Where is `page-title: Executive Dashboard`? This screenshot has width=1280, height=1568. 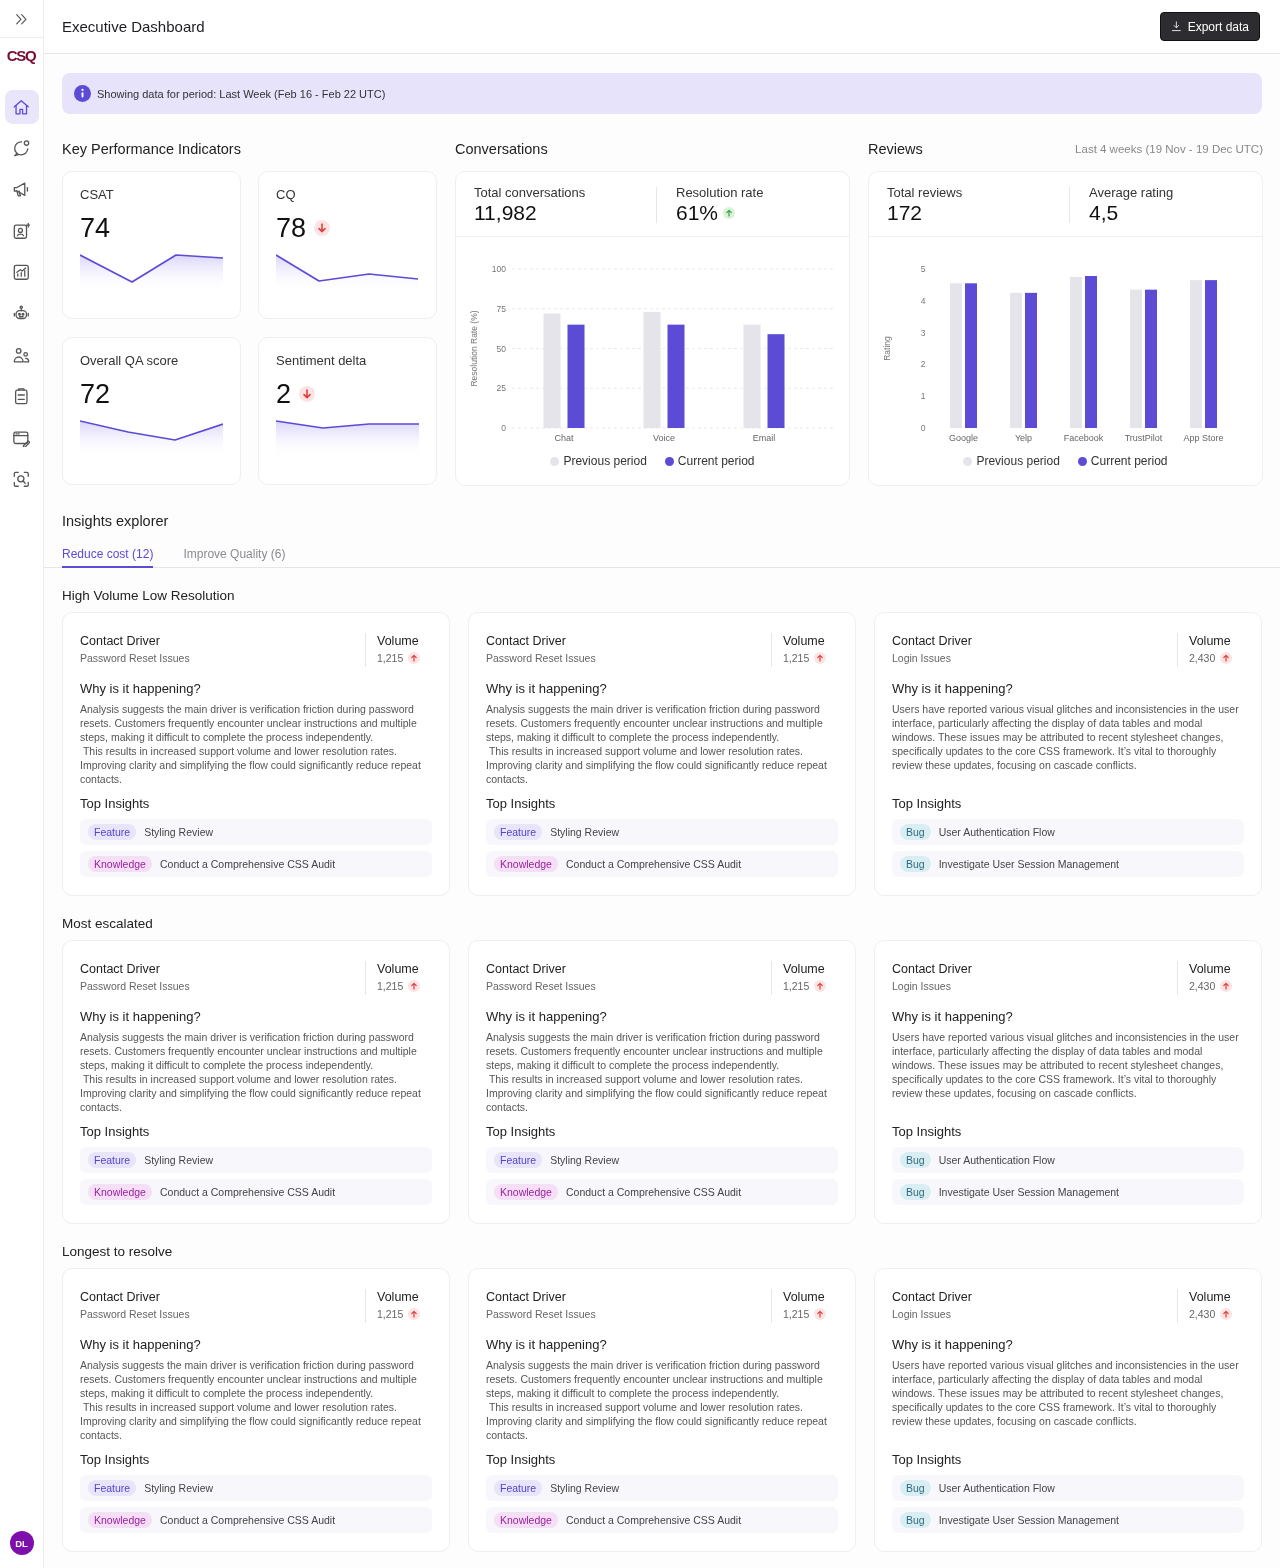 page-title: Executive Dashboard is located at coordinates (133, 26).